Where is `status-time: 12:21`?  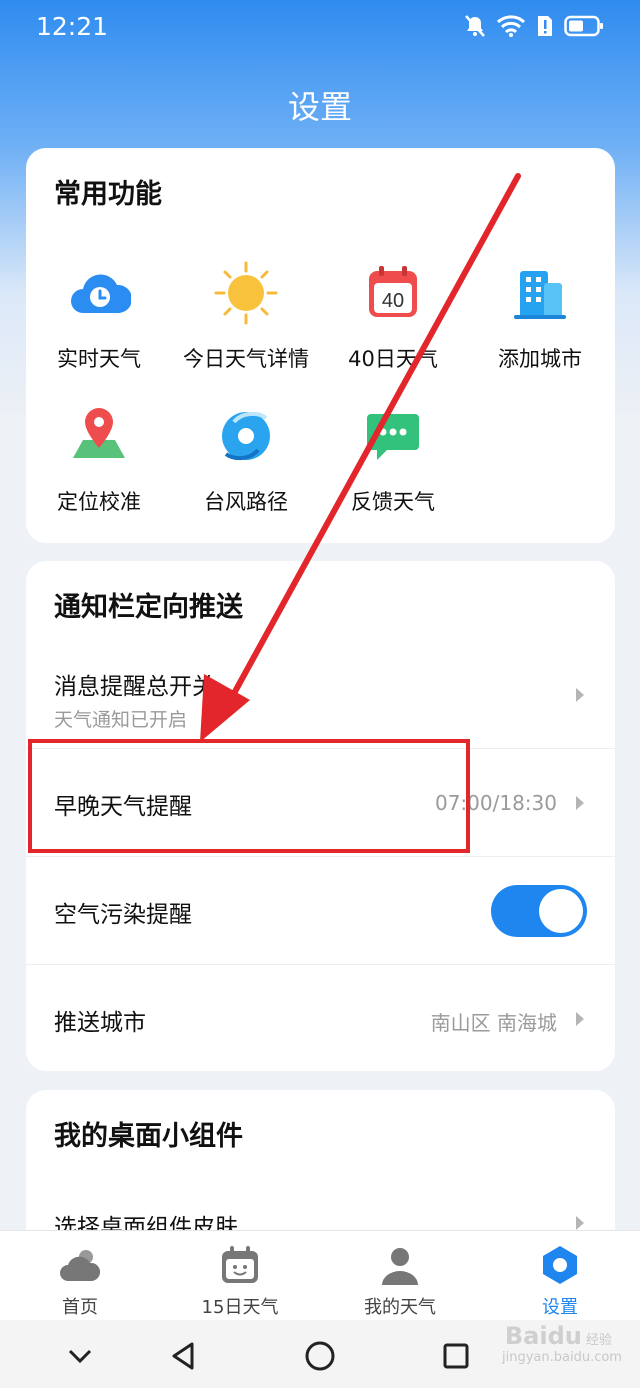
status-time: 12:21 is located at coordinates (72, 26).